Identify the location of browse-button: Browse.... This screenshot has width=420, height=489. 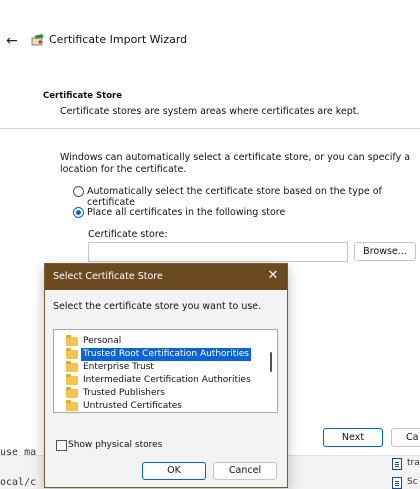
(385, 251).